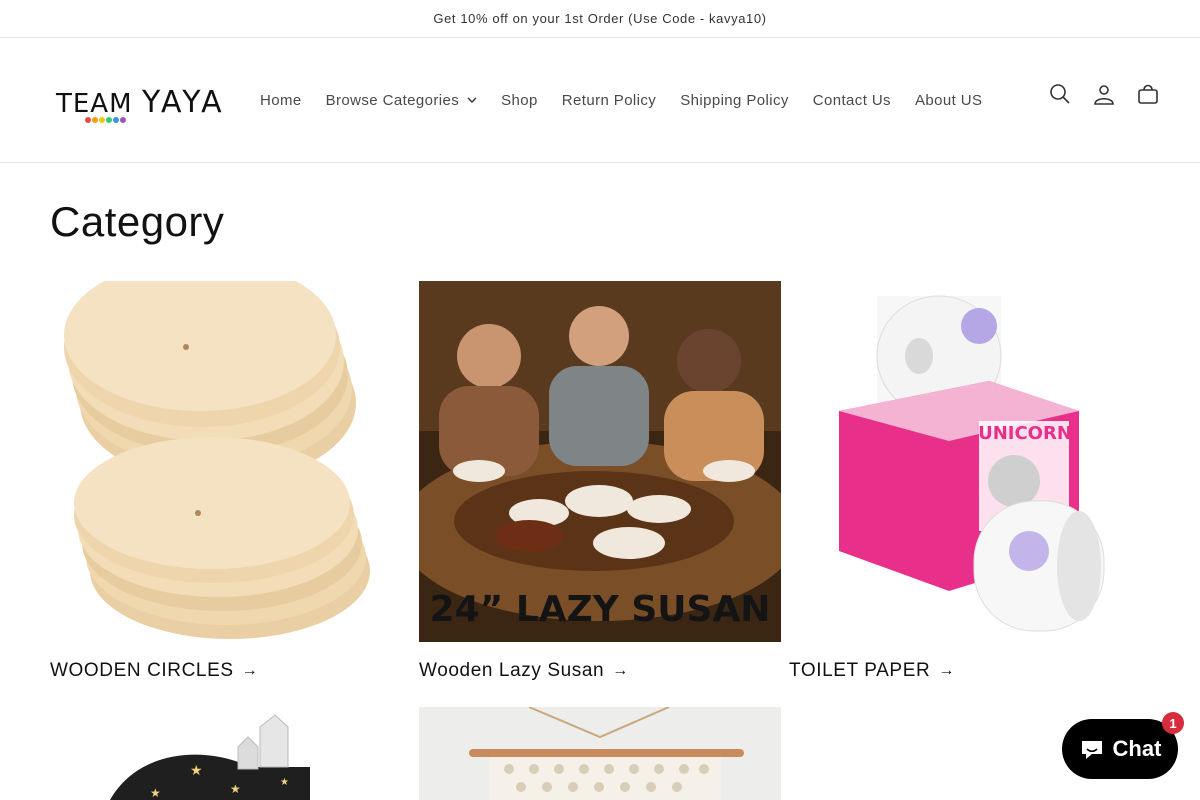 This screenshot has height=800, width=1200. Describe the element at coordinates (1060, 94) in the screenshot. I see `search-icon` at that location.